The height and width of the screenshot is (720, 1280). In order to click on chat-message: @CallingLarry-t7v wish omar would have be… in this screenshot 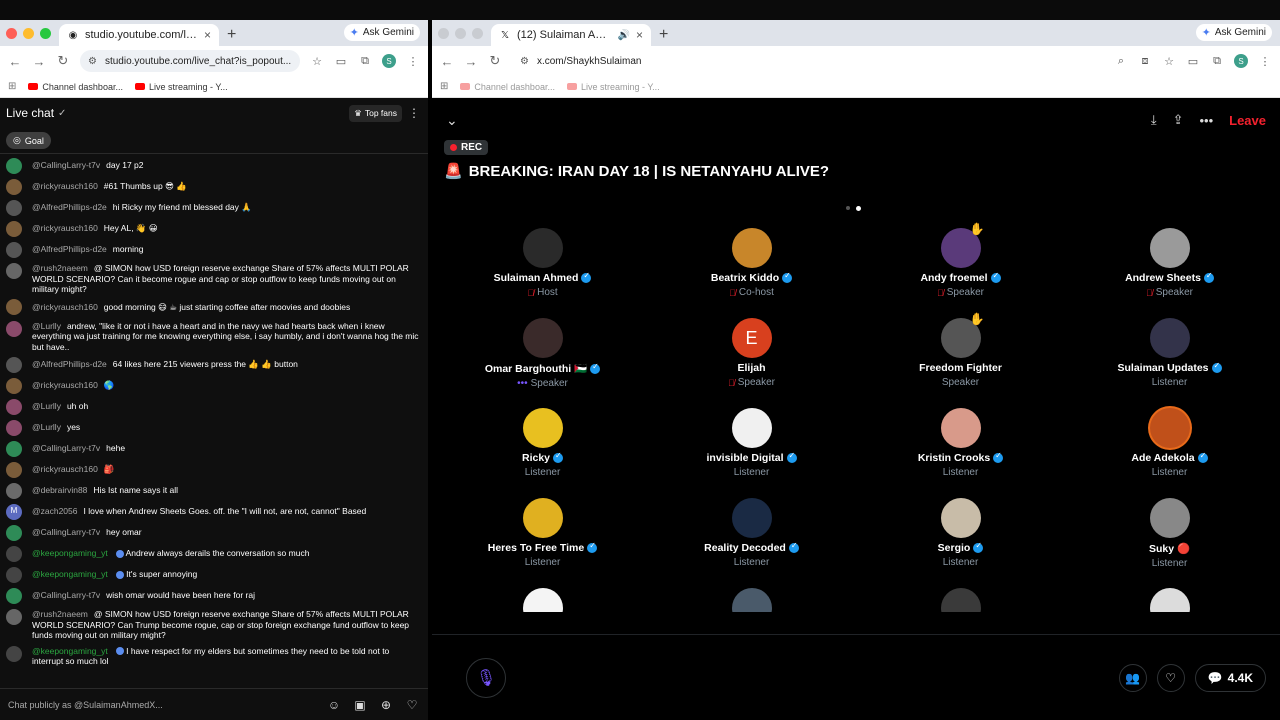, I will do `click(214, 595)`.